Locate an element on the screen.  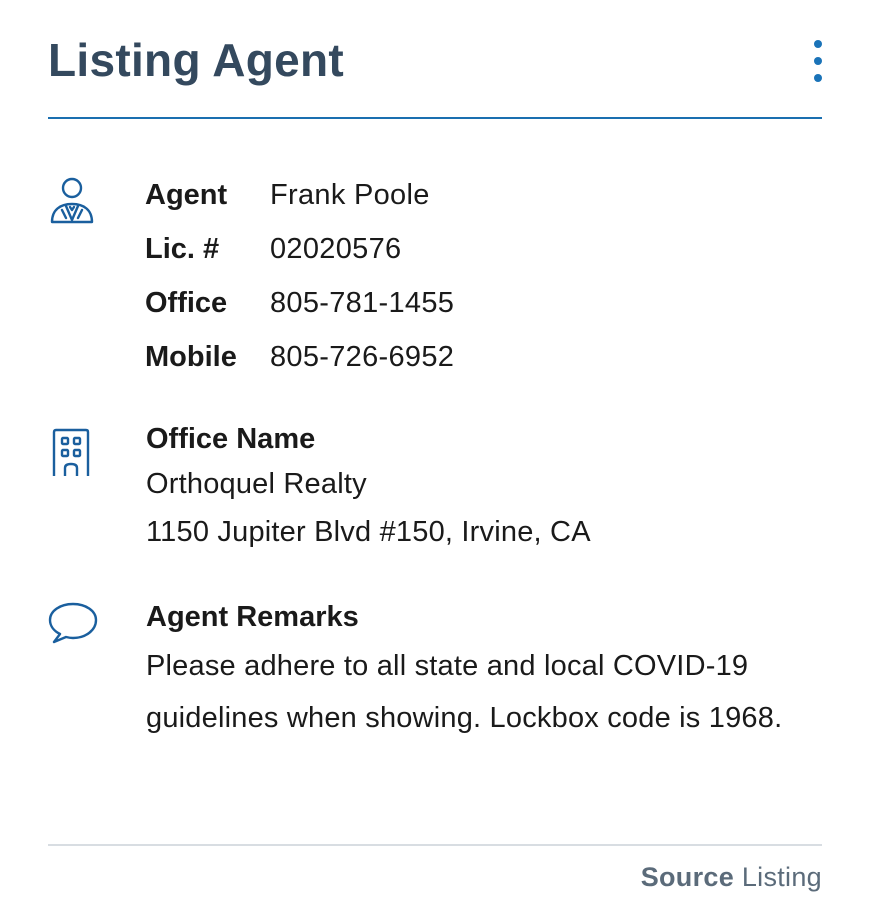
license-label: Lic. # is located at coordinates (182, 249).